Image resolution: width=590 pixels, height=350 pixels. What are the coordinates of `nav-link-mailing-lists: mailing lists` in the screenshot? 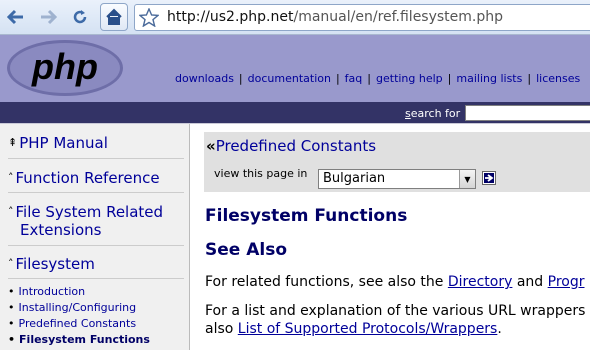 It's located at (489, 78).